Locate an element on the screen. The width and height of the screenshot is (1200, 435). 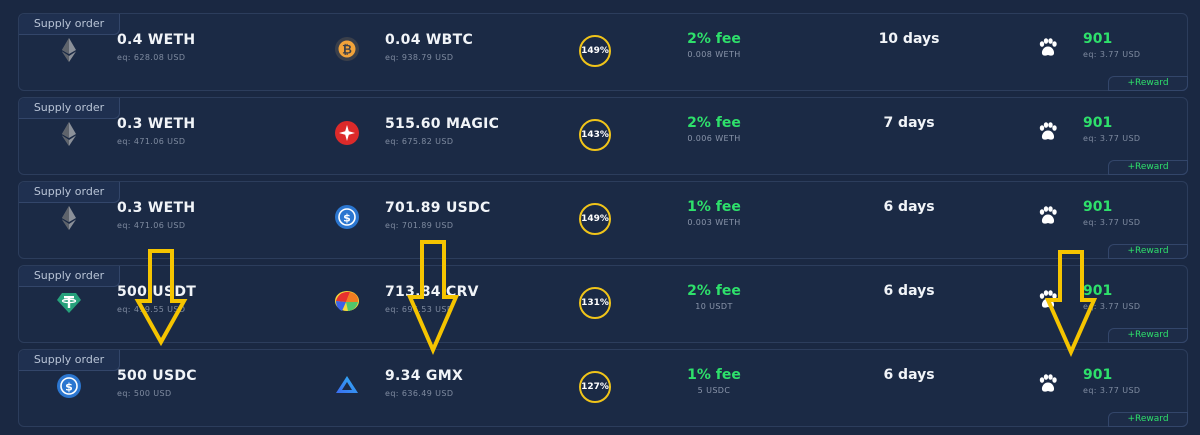
apr-badge: 143% is located at coordinates (595, 135).